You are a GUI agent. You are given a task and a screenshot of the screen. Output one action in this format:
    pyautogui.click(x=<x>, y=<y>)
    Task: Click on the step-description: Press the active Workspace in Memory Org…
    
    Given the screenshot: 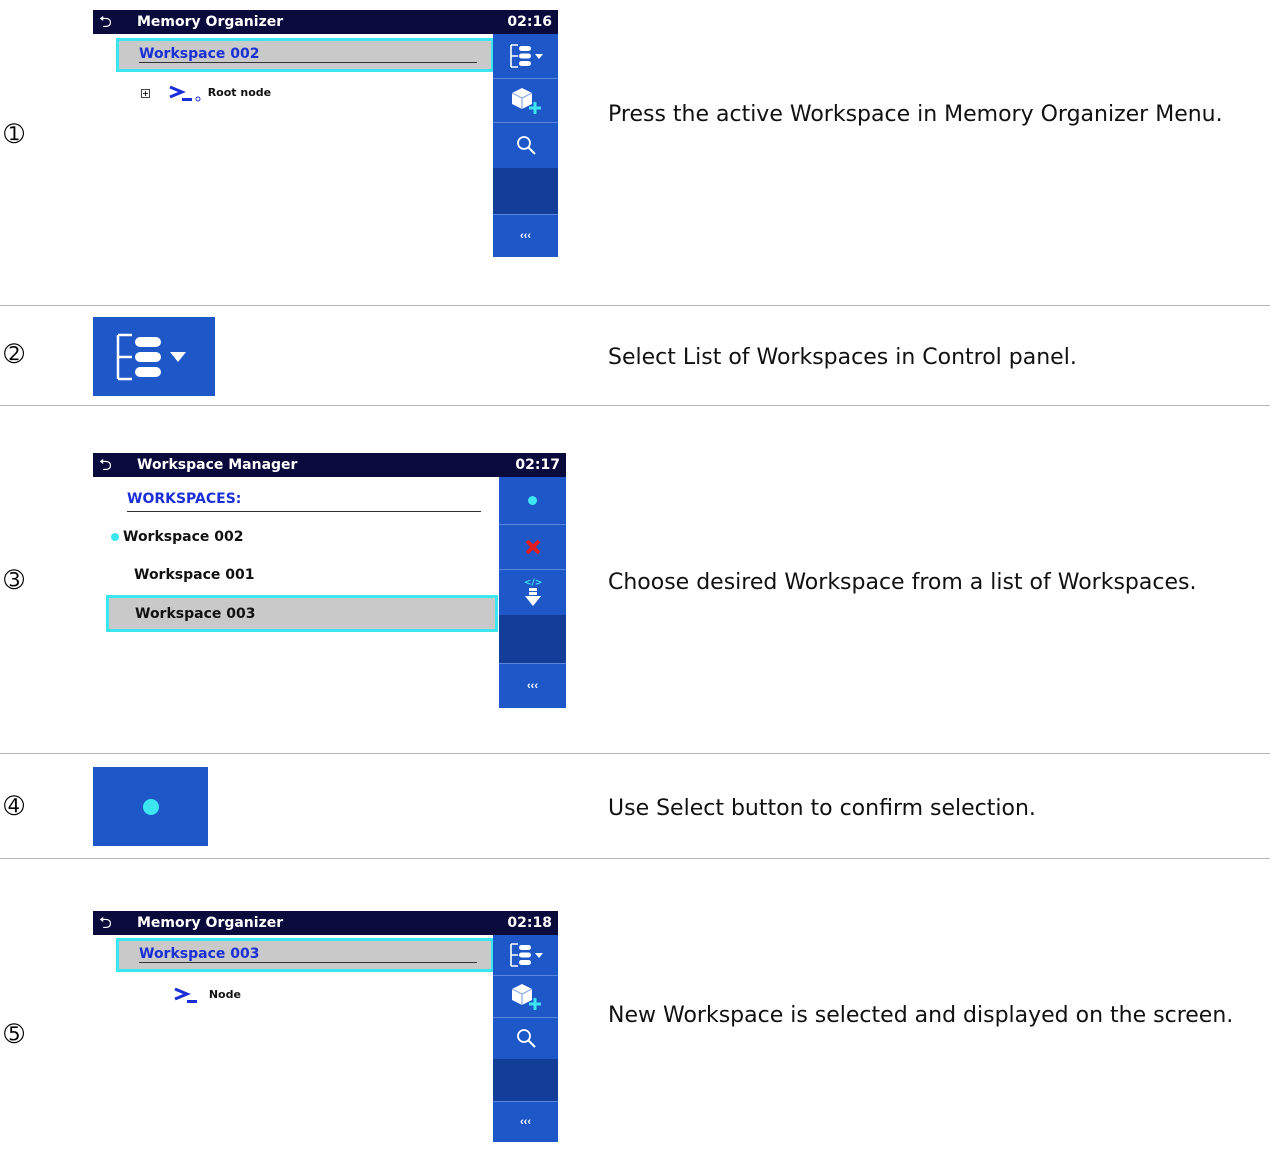 What is the action you would take?
    pyautogui.click(x=915, y=114)
    